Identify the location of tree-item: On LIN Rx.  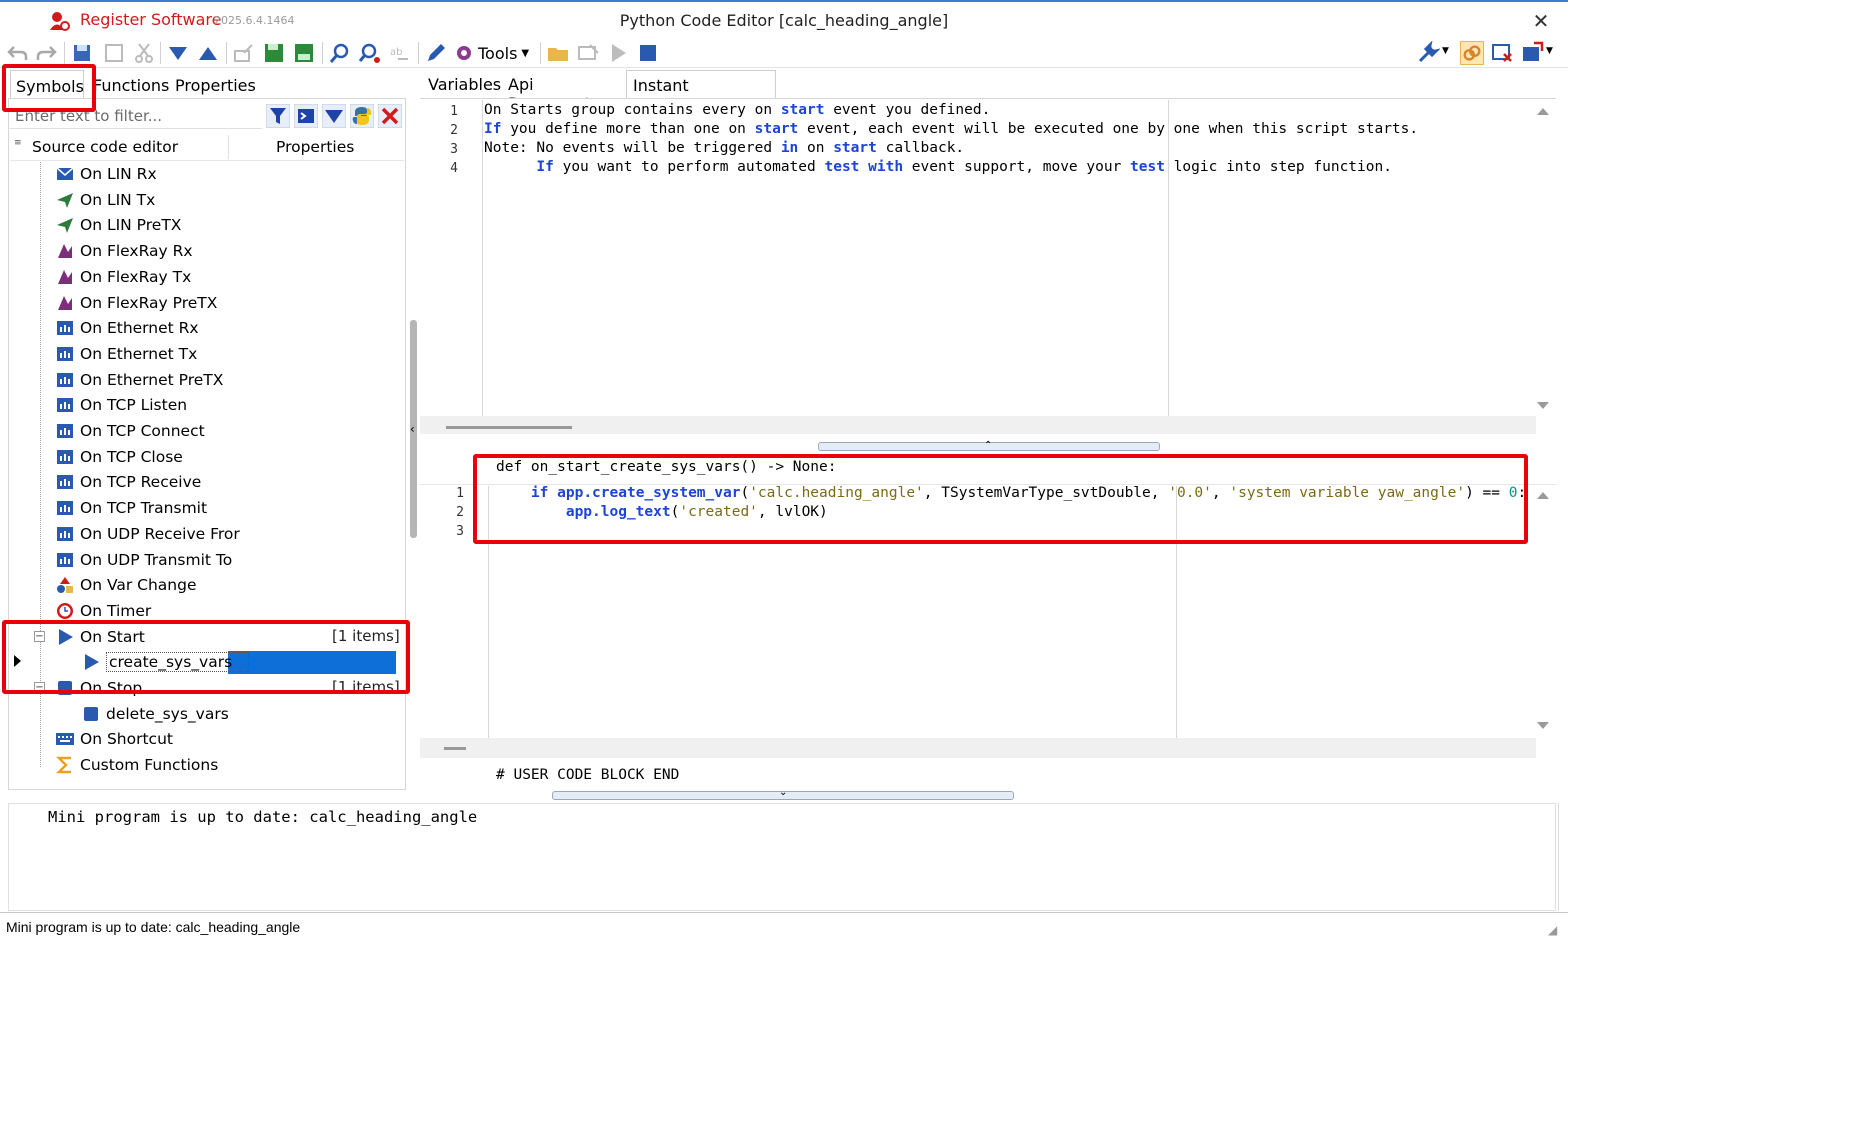
(106, 174).